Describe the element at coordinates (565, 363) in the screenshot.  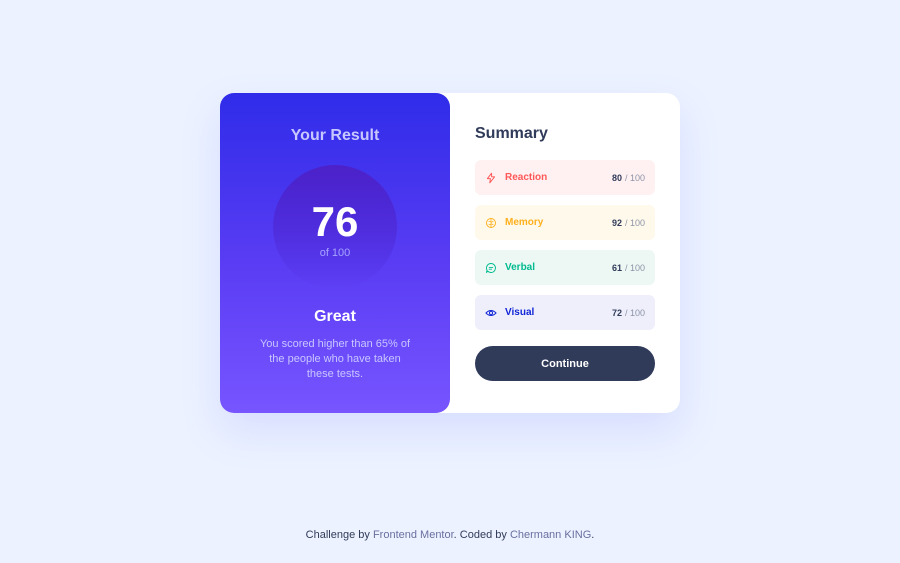
I see `continue-button: Continue` at that location.